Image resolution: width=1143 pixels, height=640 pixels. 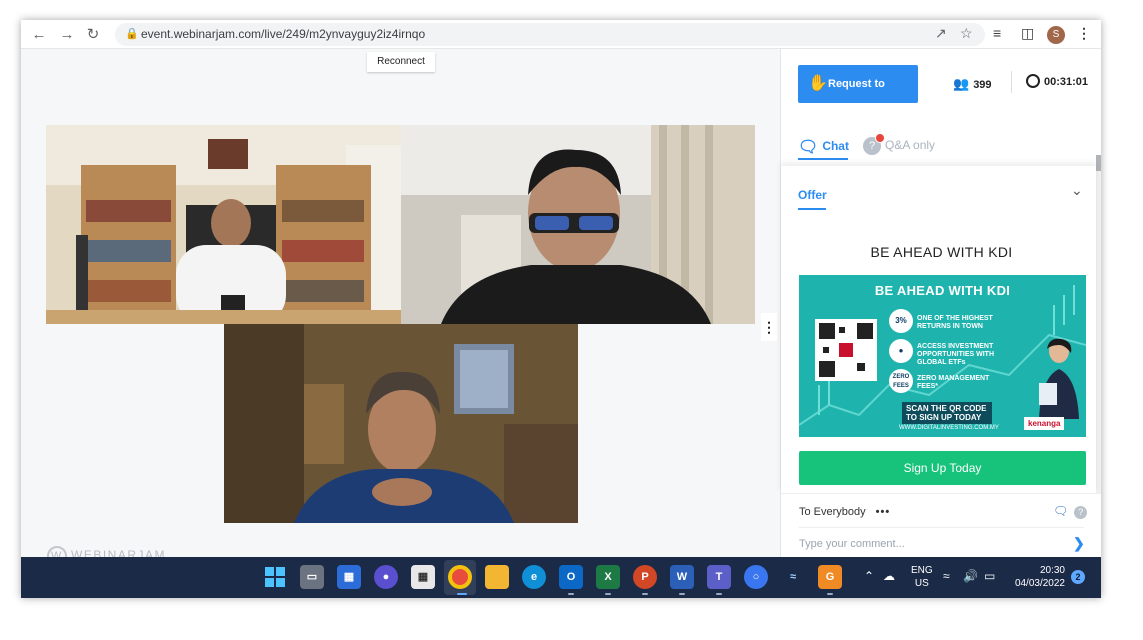 I want to click on banner-item-3: ZERO MANAGEMENT FEES*, so click(x=953, y=382).